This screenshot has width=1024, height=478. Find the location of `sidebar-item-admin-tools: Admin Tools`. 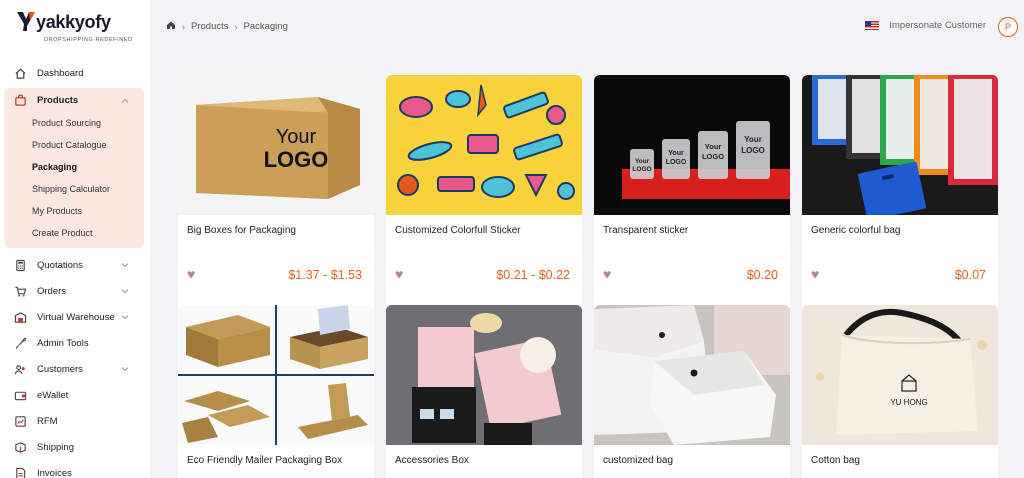

sidebar-item-admin-tools: Admin Tools is located at coordinates (74, 343).